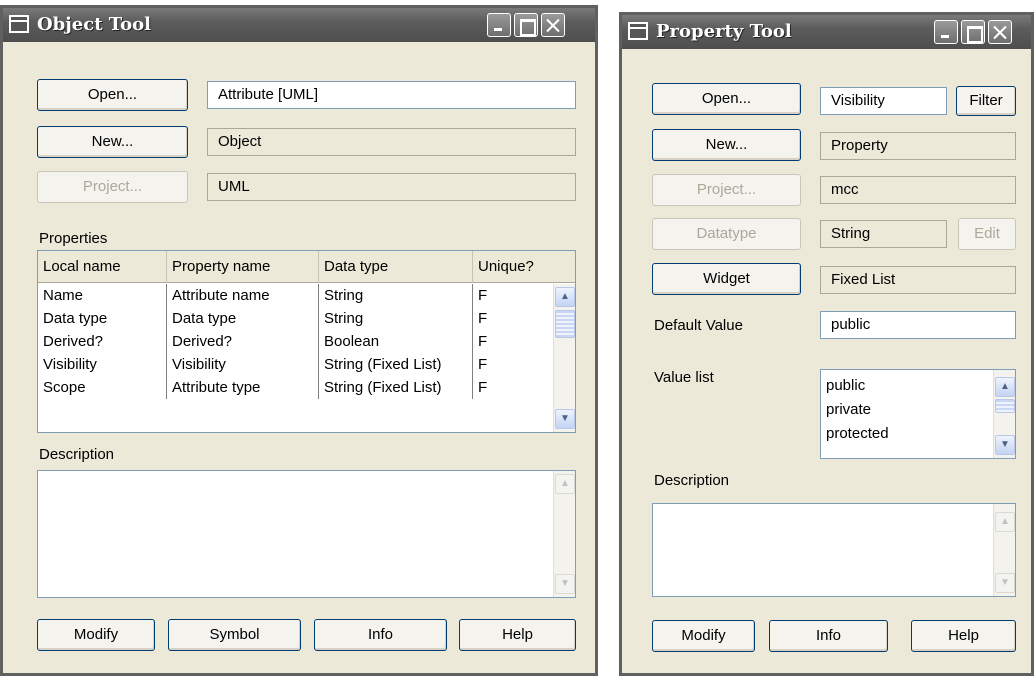  Describe the element at coordinates (243, 295) in the screenshot. I see `cell-property-name: Attribute name` at that location.